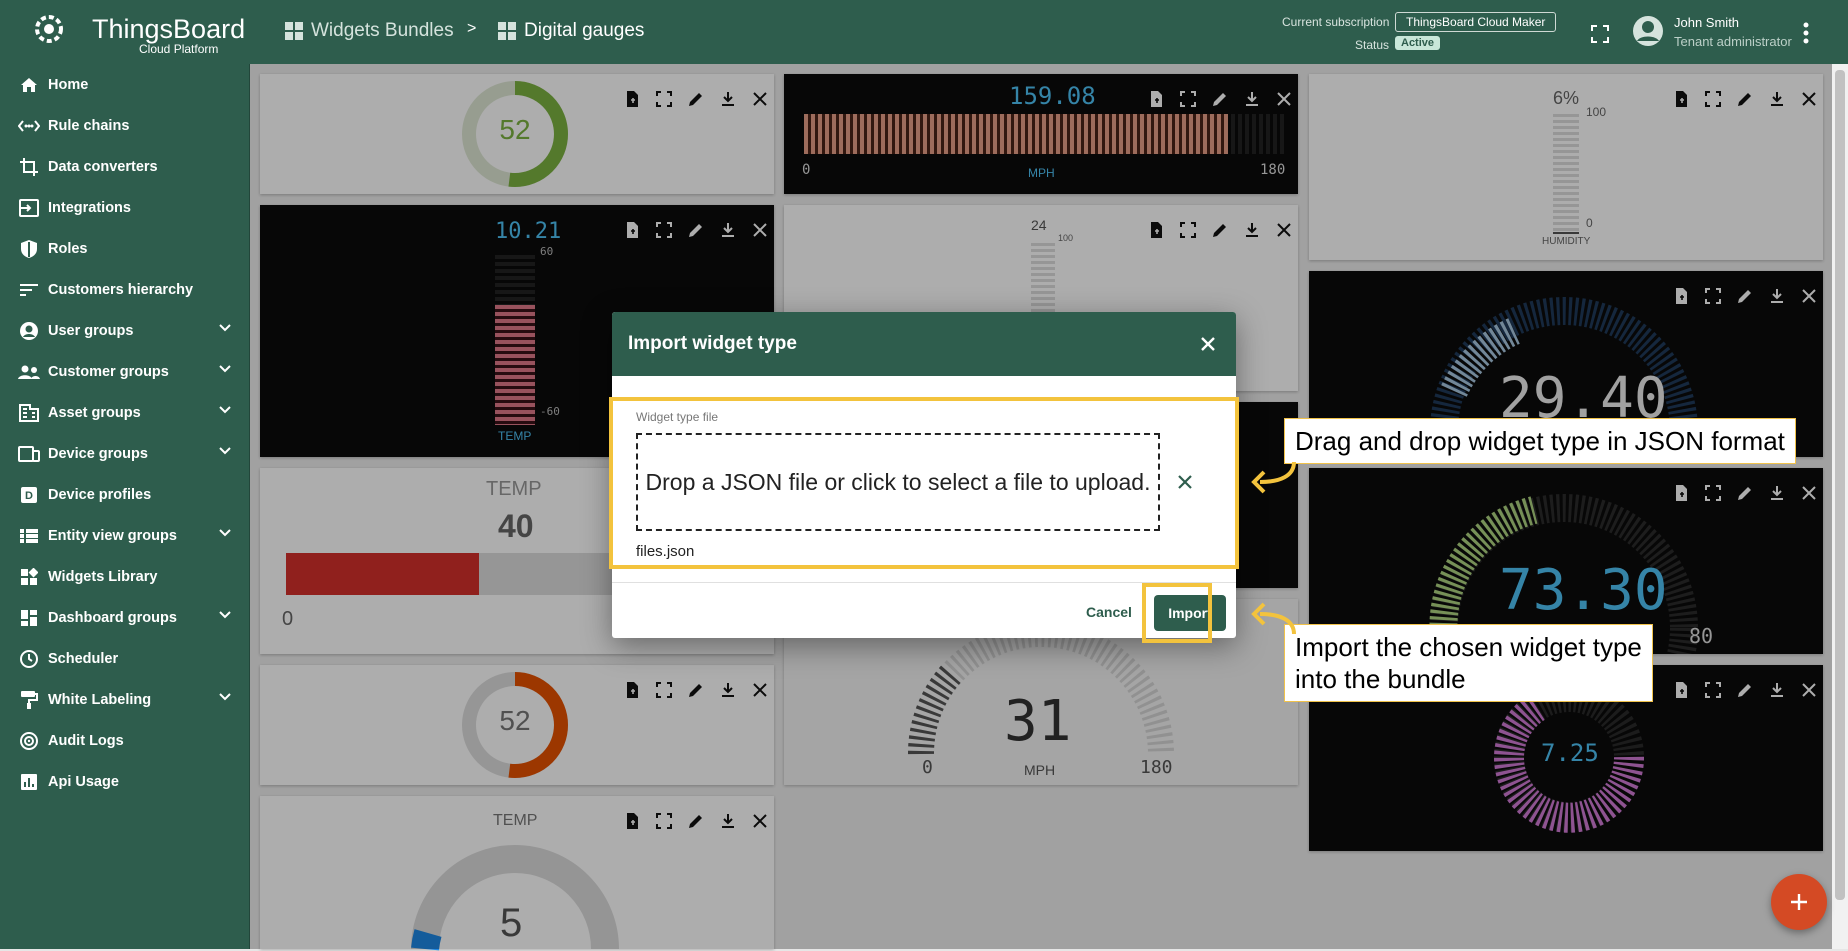 This screenshot has height=951, width=1848. What do you see at coordinates (29, 208) in the screenshot?
I see `integration-icon` at bounding box center [29, 208].